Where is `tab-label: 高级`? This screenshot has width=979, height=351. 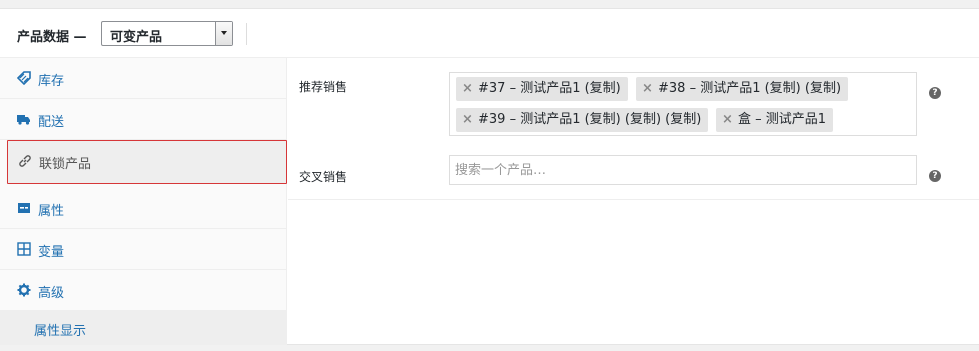 tab-label: 高级 is located at coordinates (51, 293).